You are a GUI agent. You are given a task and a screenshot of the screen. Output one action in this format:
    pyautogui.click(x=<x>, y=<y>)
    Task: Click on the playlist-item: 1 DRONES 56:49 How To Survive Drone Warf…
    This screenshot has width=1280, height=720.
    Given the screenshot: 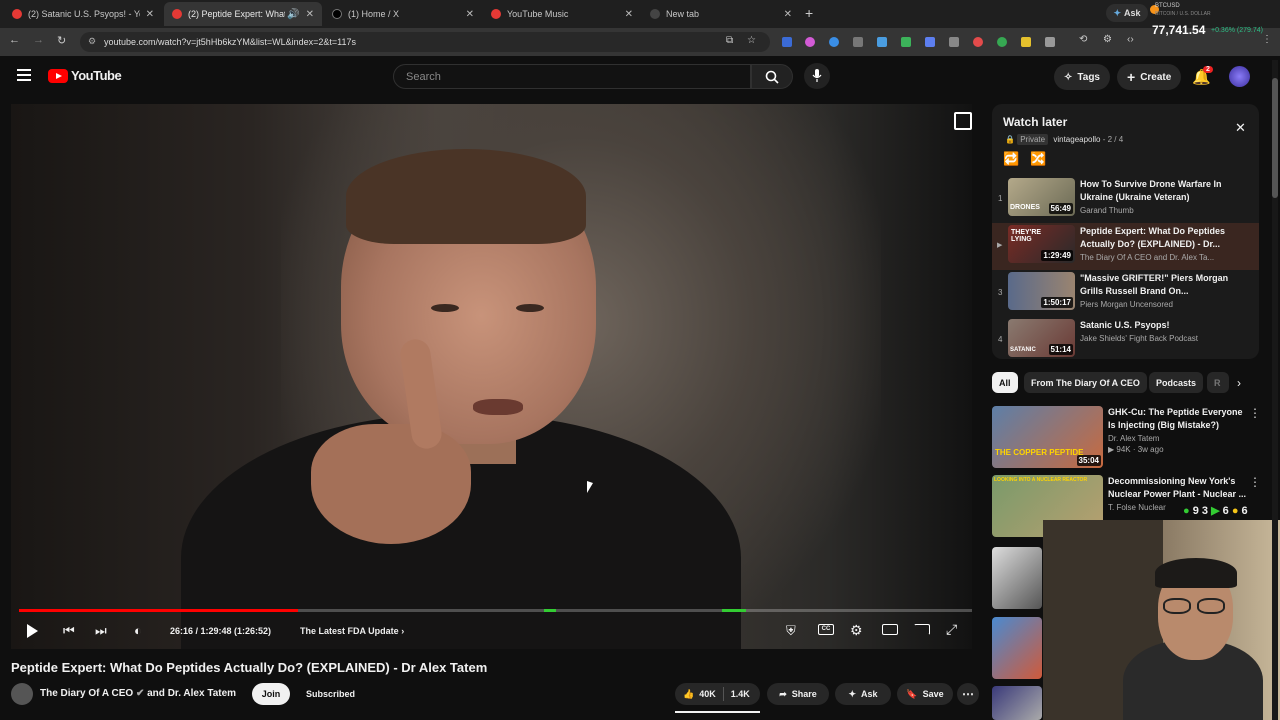 What is the action you would take?
    pyautogui.click(x=1125, y=199)
    